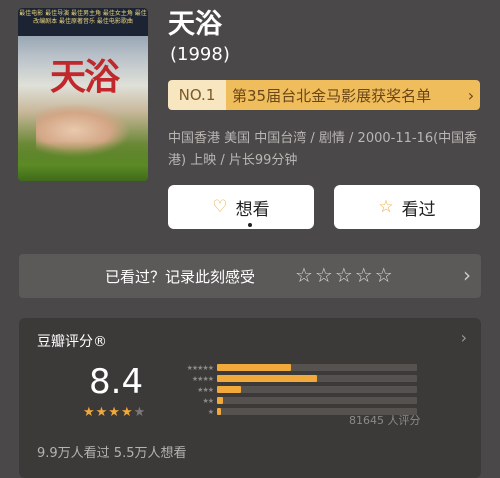  I want to click on heart-plus-icon: ♡, so click(220, 207).